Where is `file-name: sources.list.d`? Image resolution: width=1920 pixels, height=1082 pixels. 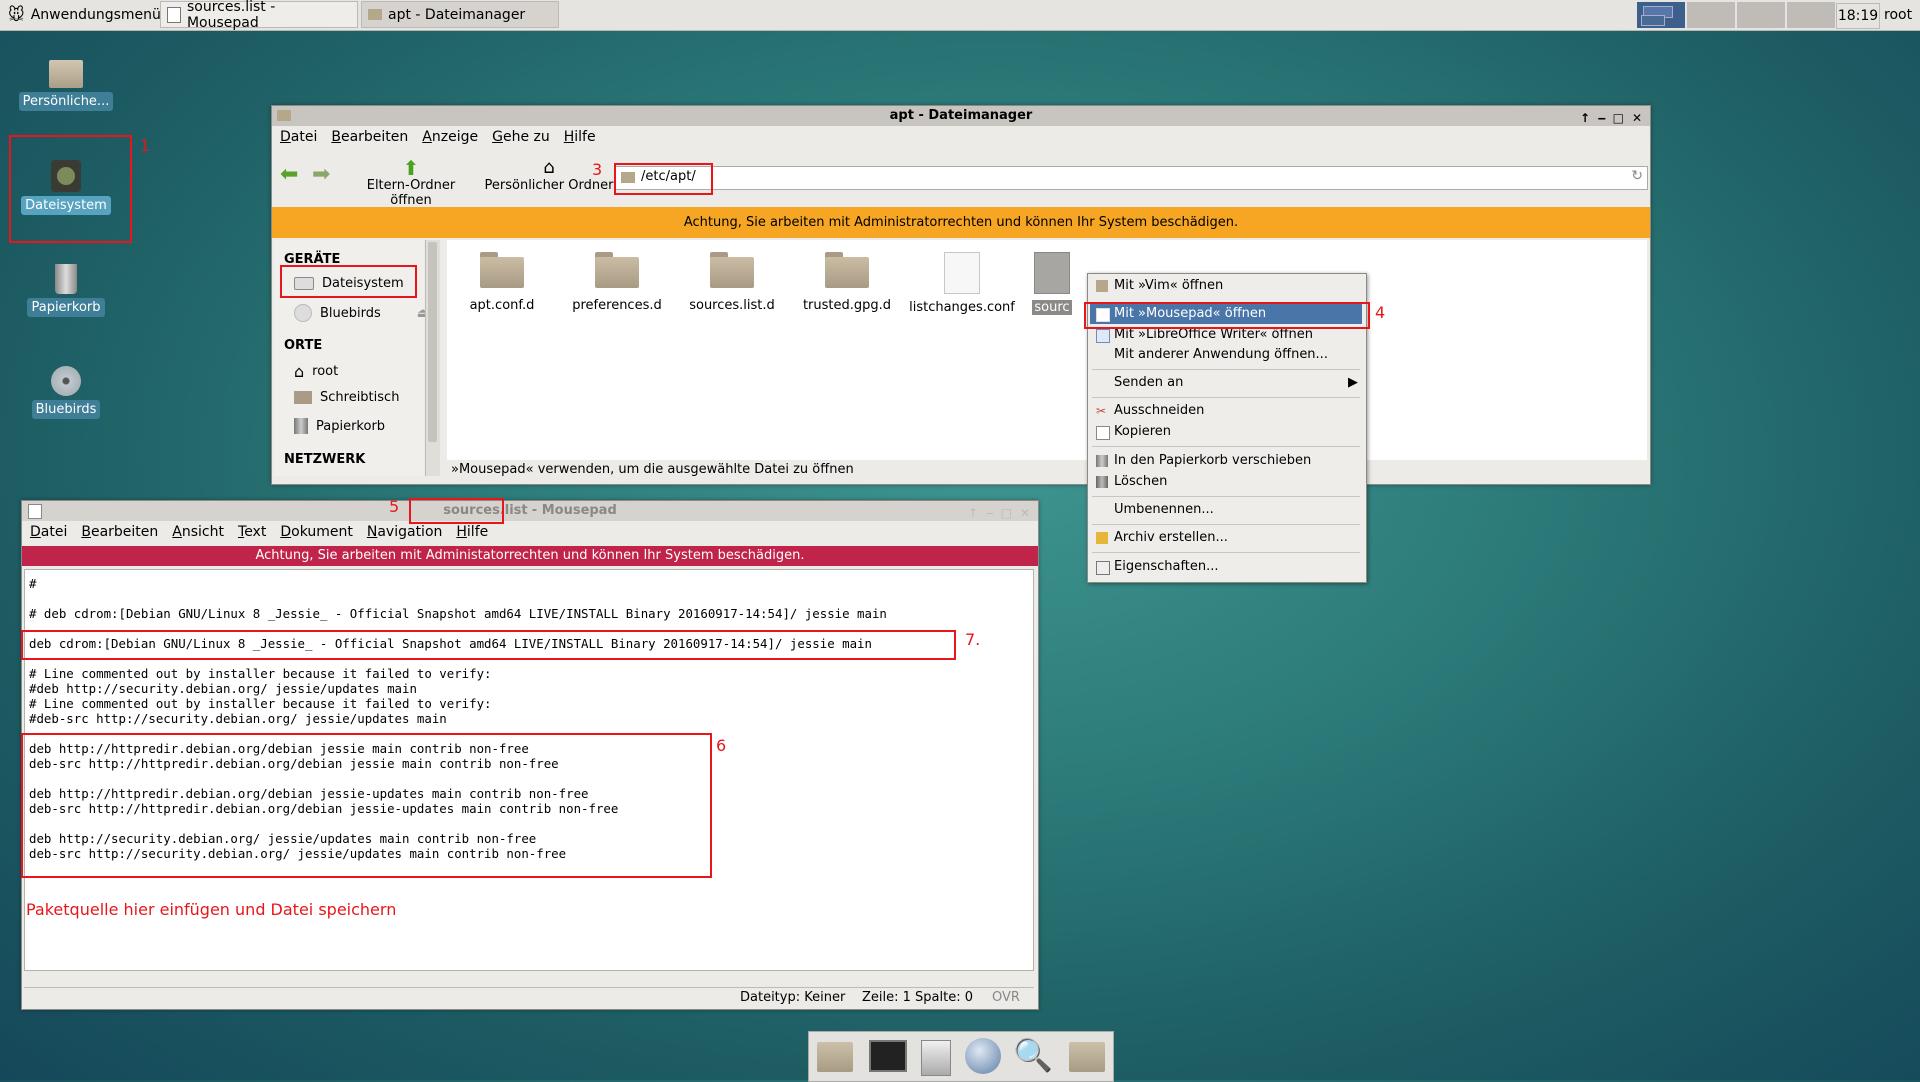 file-name: sources.list.d is located at coordinates (732, 305).